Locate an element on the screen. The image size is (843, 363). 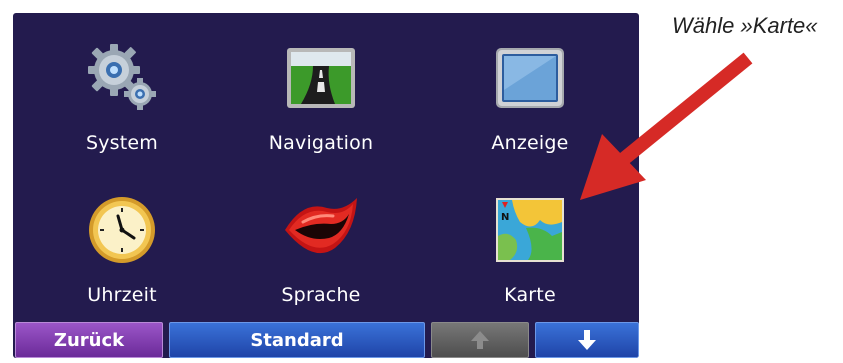
map-icon: N is located at coordinates (530, 230).